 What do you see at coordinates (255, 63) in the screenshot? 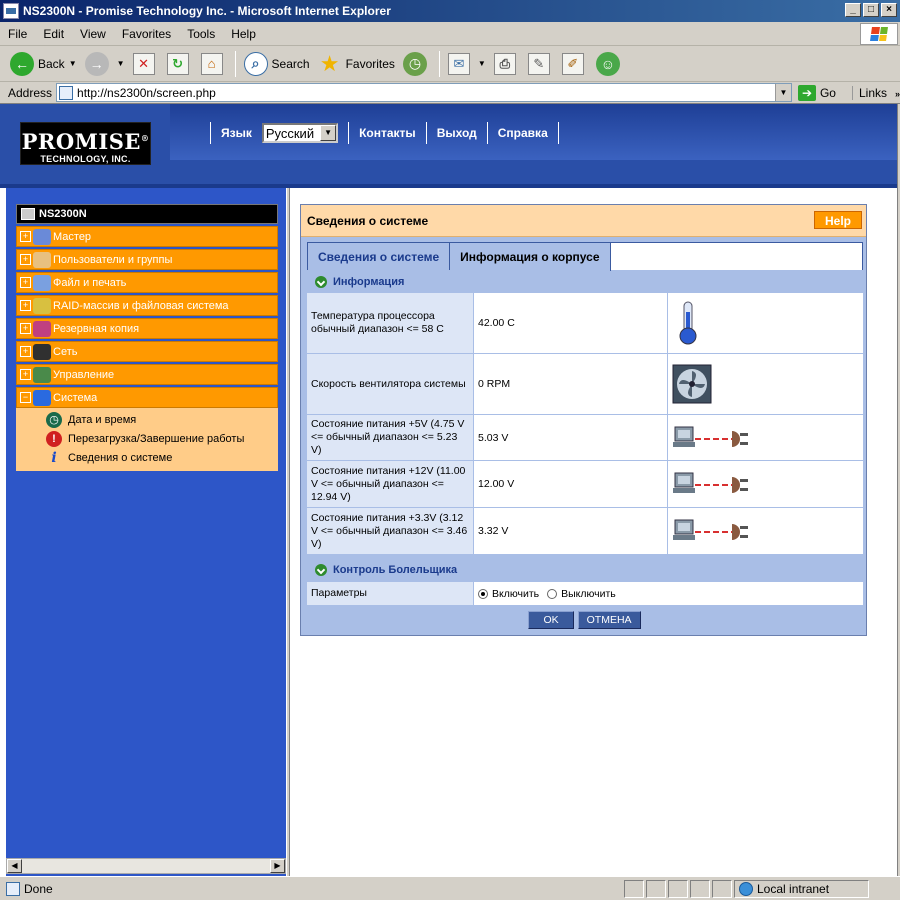
I see `search-icon: ⌕` at bounding box center [255, 63].